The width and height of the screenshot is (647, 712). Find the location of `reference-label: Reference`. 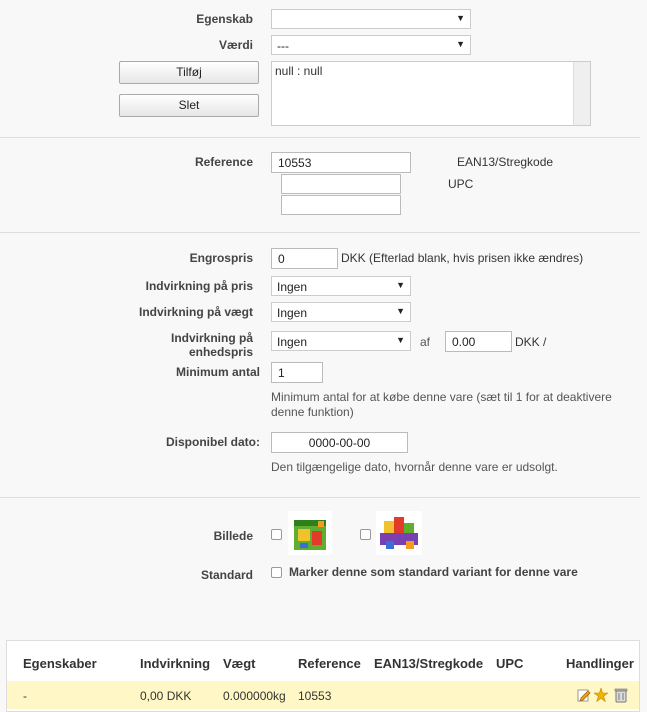

reference-label: Reference is located at coordinates (223, 162).